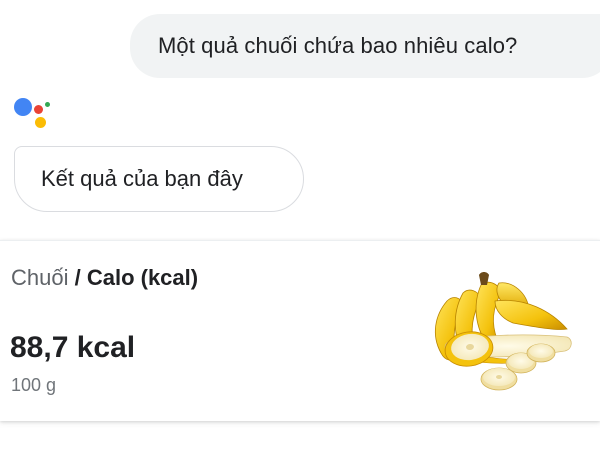  Describe the element at coordinates (142, 178) in the screenshot. I see `assistant-reply-text: Kết quả của bạn đây` at that location.